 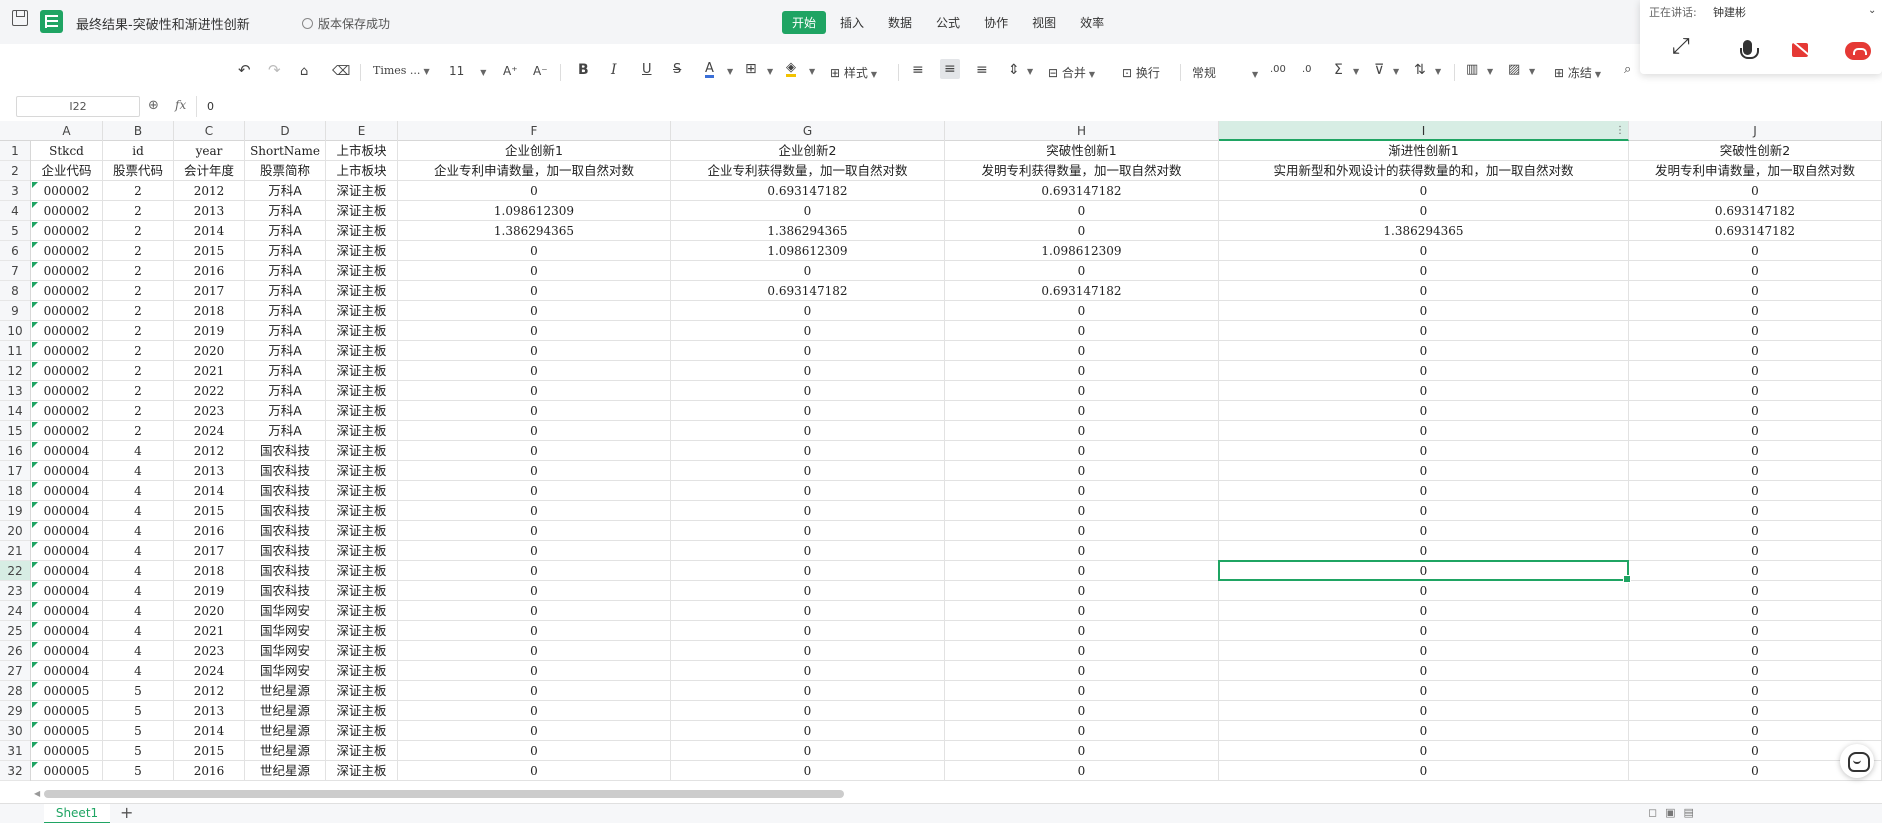 I want to click on menu-item: 数据, so click(x=900, y=22).